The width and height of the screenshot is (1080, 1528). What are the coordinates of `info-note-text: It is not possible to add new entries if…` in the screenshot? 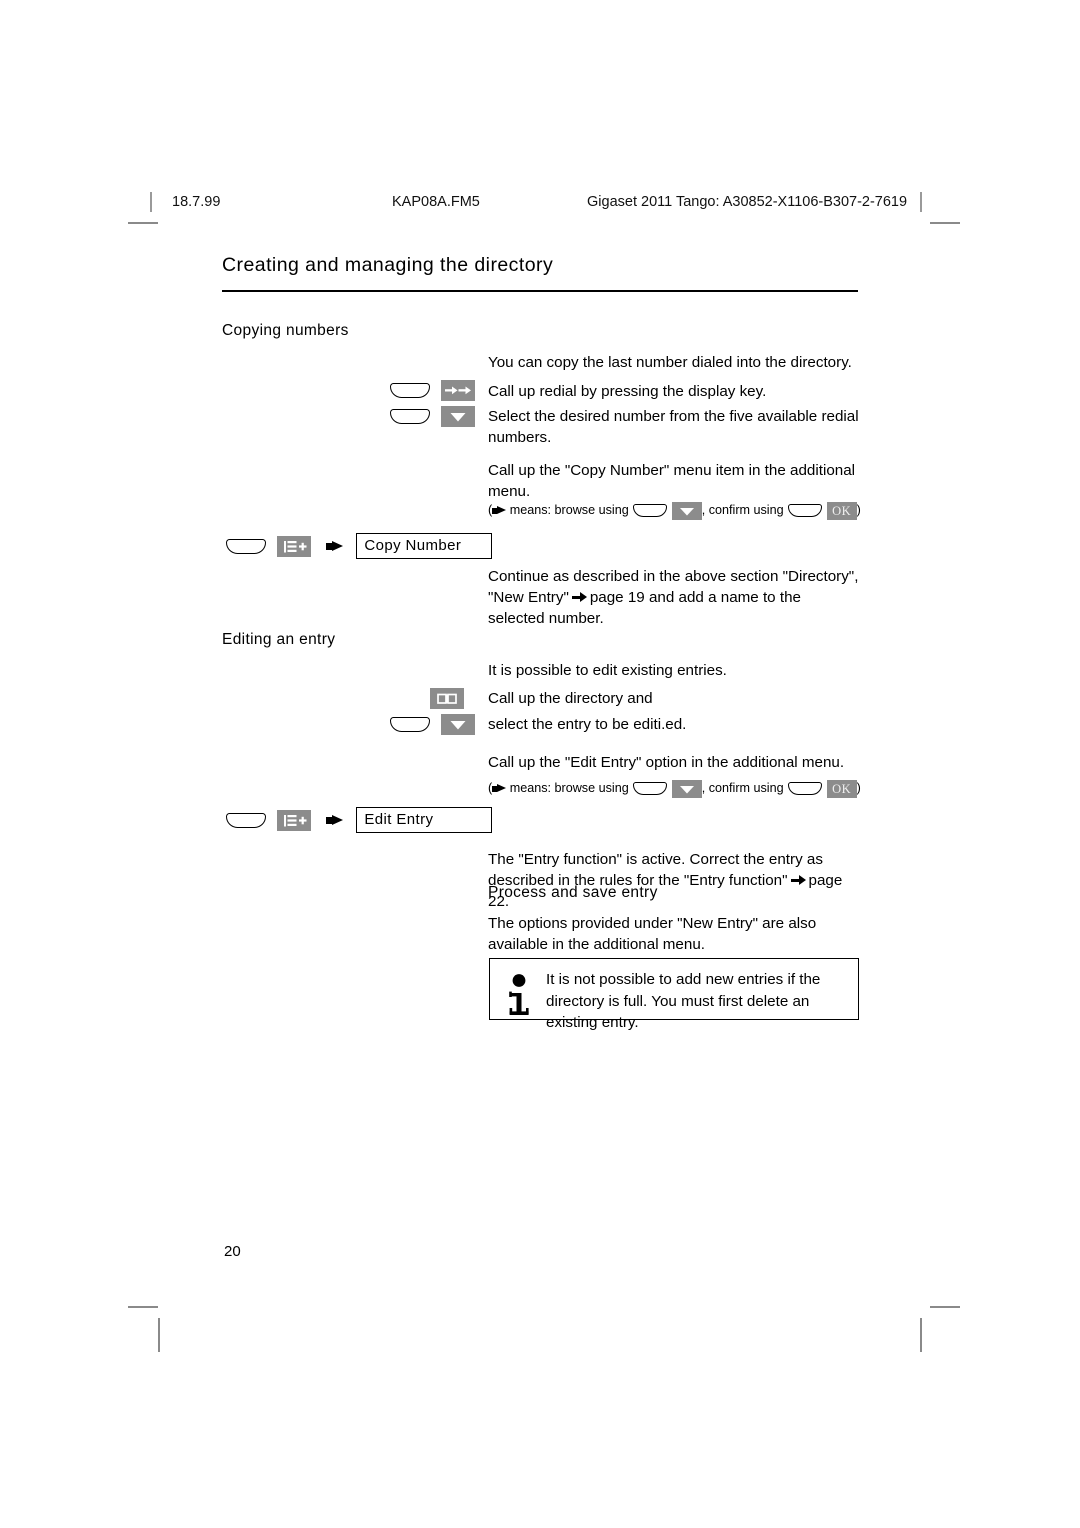 It's located at (683, 1001).